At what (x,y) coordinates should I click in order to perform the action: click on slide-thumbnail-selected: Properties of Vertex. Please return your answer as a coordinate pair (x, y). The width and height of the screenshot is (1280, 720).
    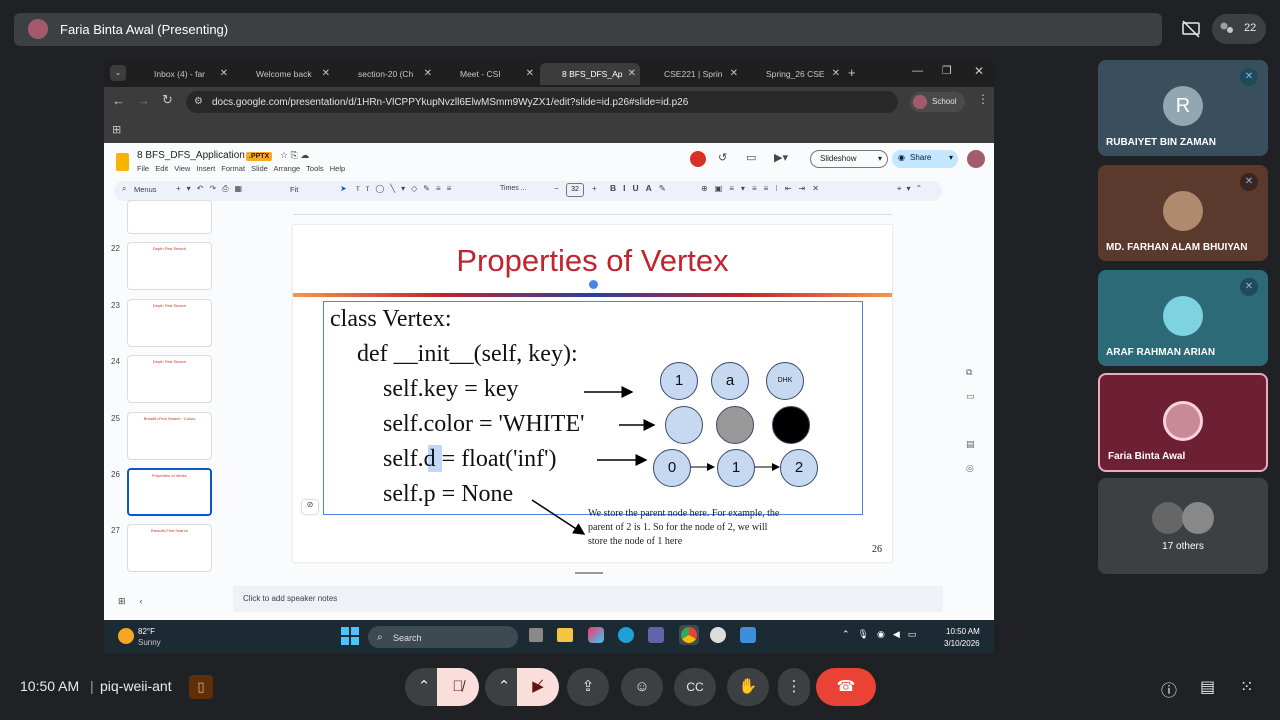
    Looking at the image, I should click on (169, 492).